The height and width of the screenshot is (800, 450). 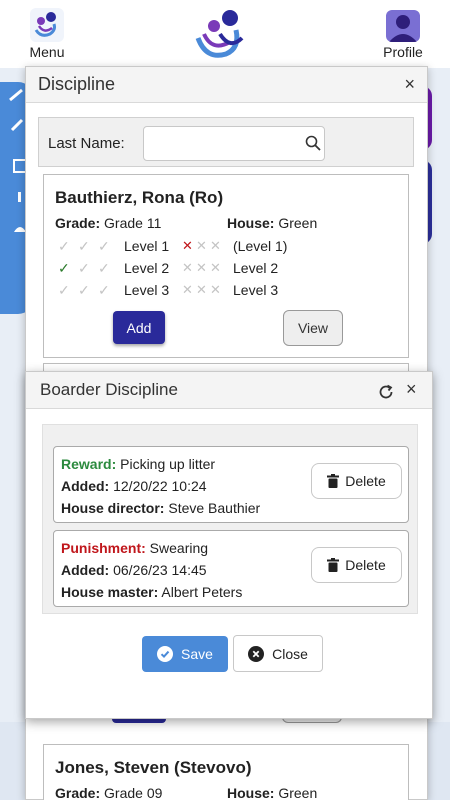 I want to click on reward-label: Reward:, so click(x=89, y=464).